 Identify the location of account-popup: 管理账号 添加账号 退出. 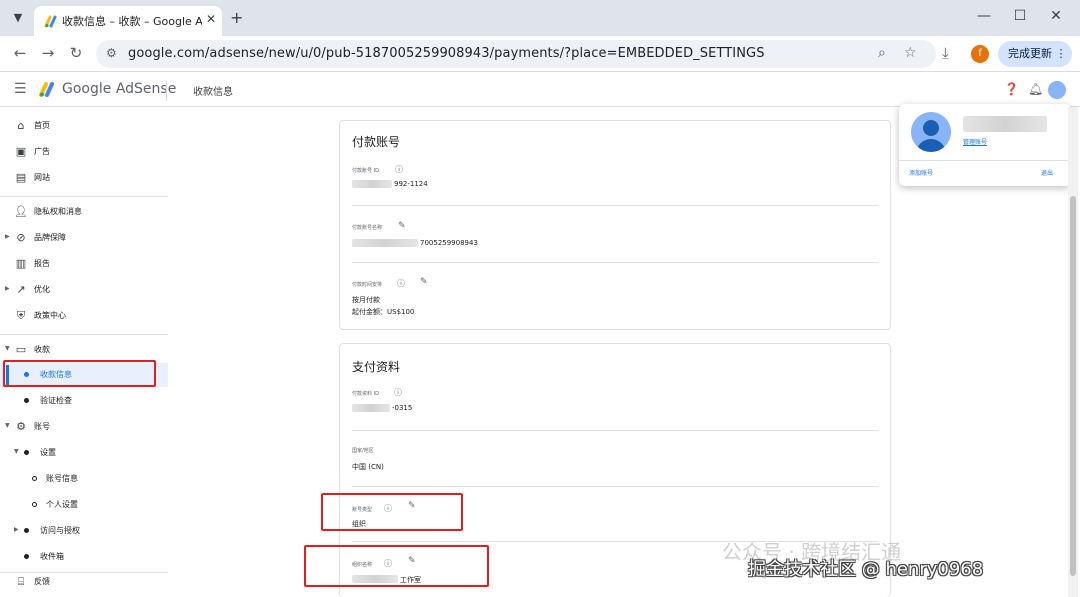
(985, 145).